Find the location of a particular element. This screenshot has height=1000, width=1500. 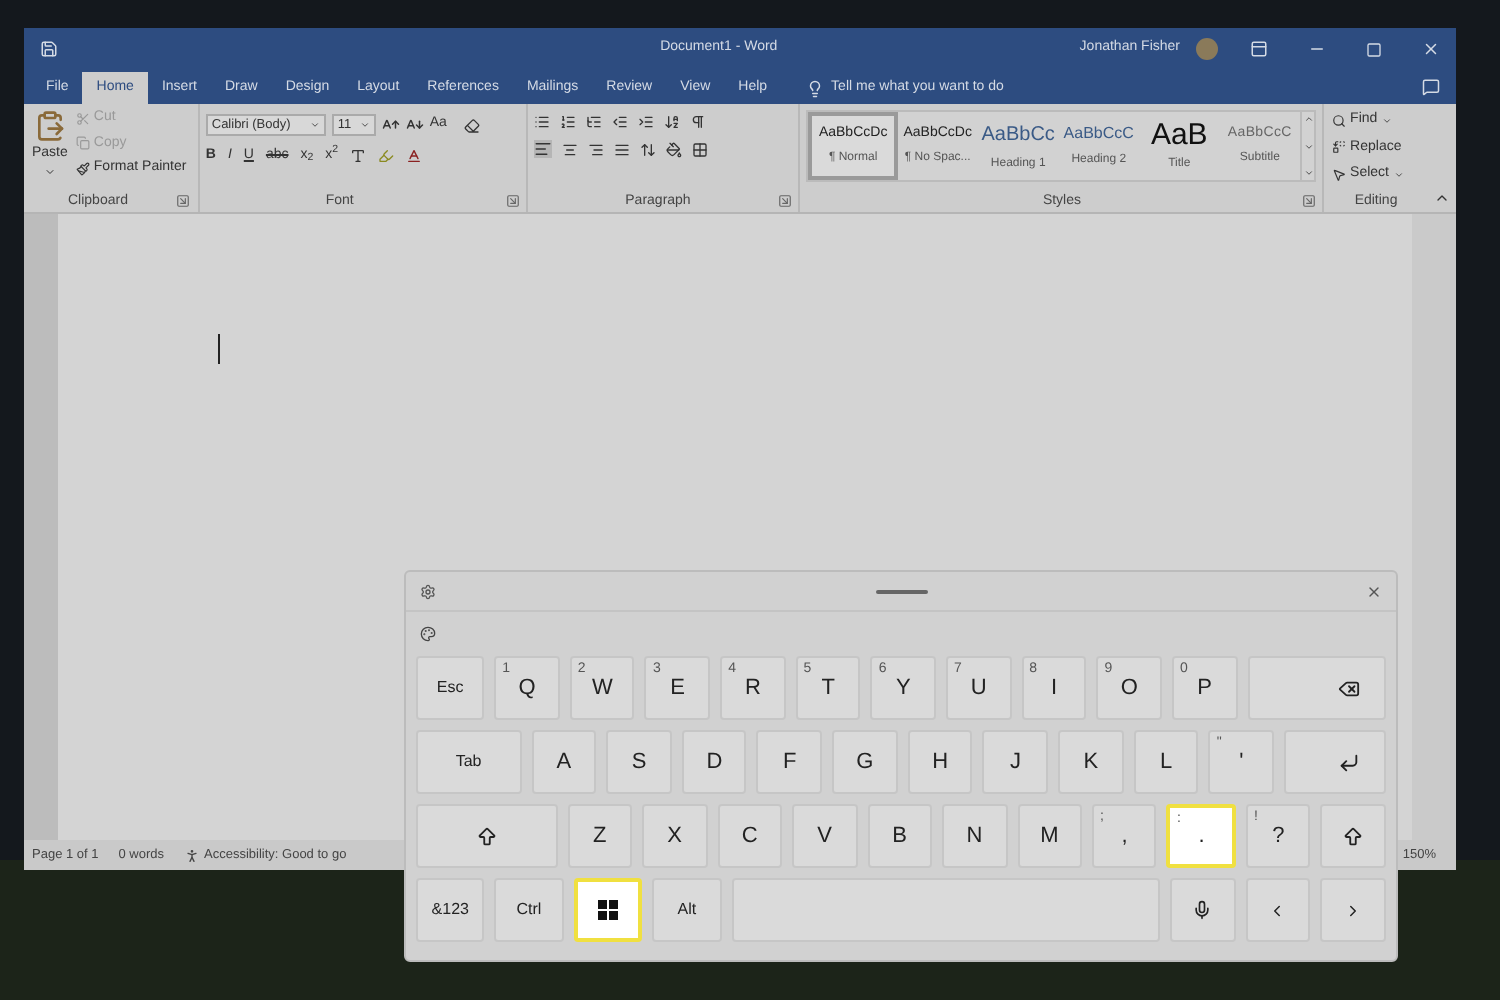

microphone-icon is located at coordinates (1202, 910).